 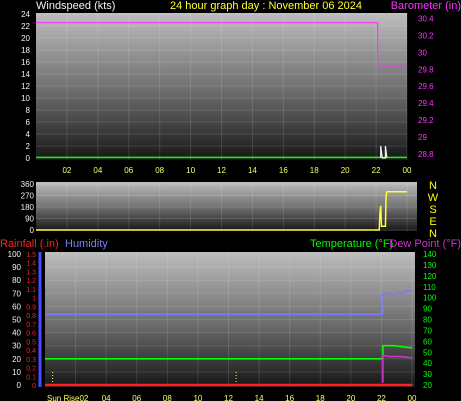 What do you see at coordinates (68, 397) in the screenshot?
I see `x-tick-label: Sun Rise02` at bounding box center [68, 397].